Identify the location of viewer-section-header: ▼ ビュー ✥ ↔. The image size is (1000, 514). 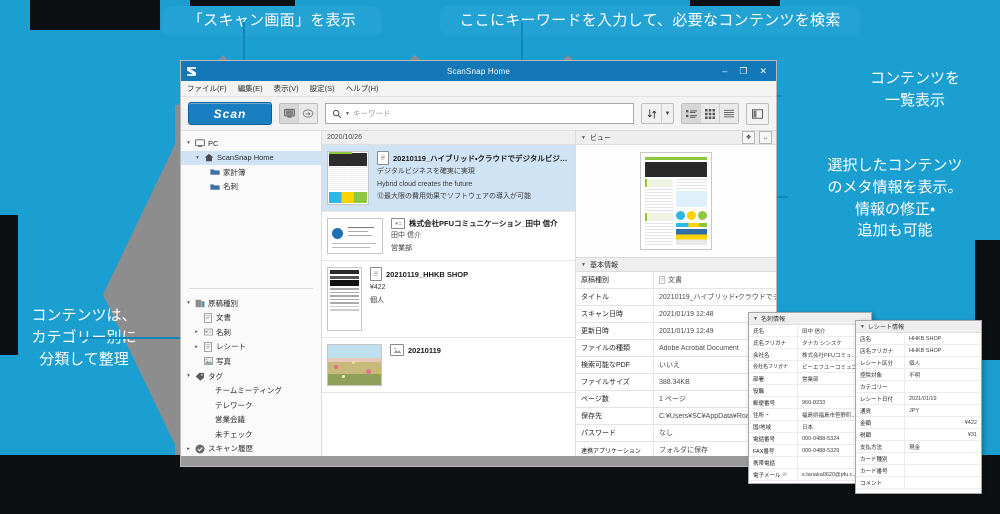
(676, 138).